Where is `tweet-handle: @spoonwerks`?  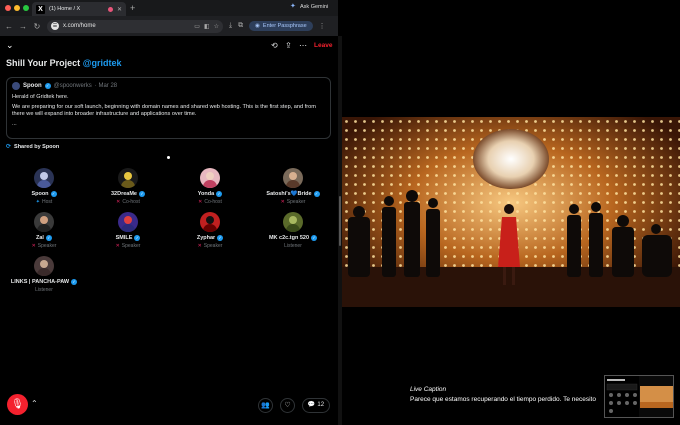 tweet-handle: @spoonwerks is located at coordinates (72, 86).